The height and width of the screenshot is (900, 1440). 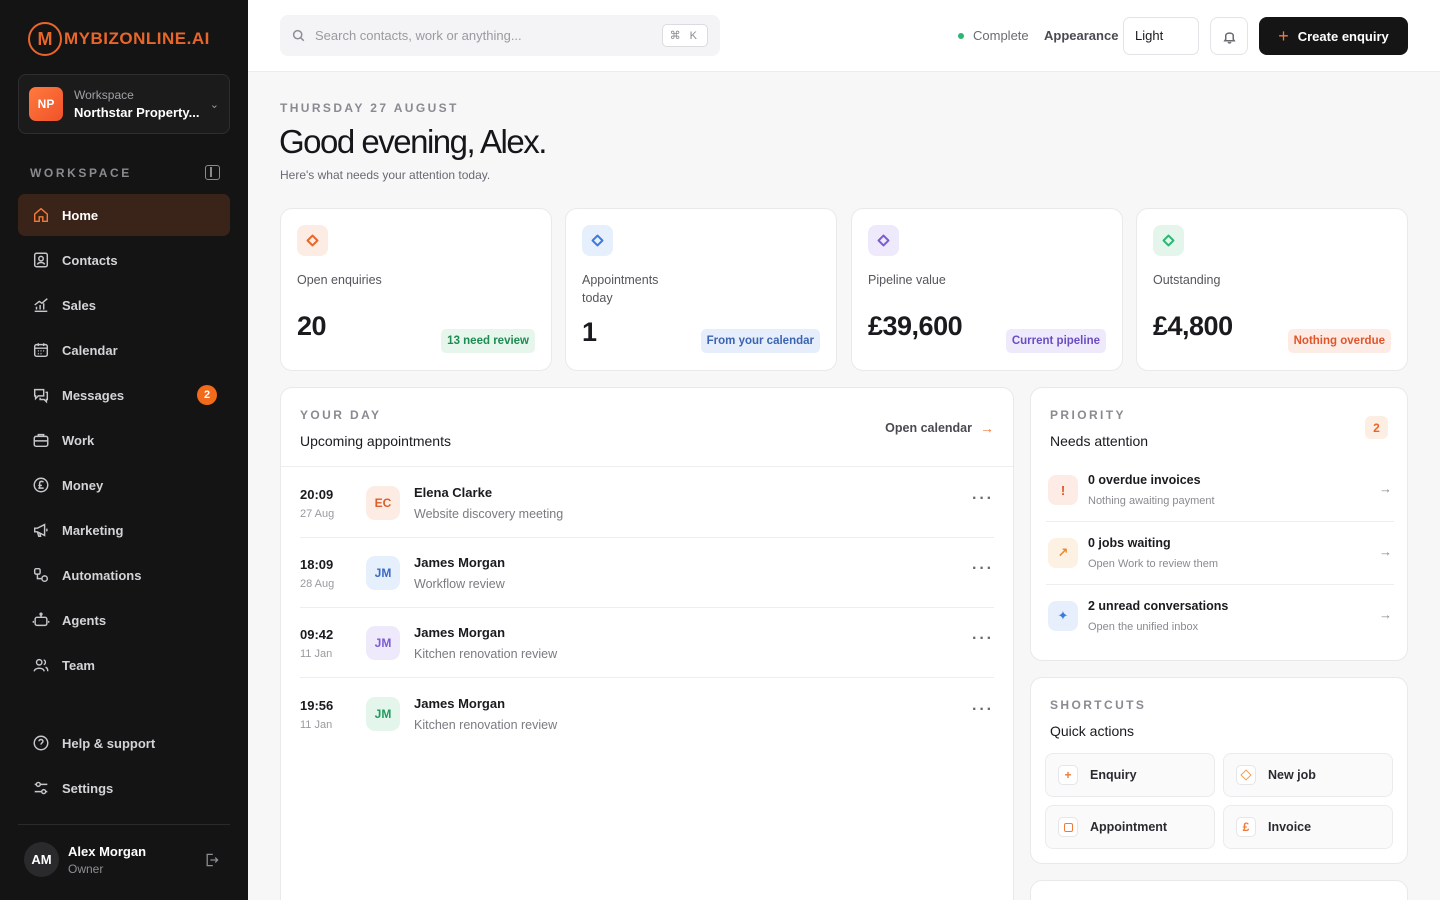 I want to click on search-bar: ⌘ K, so click(x=500, y=35).